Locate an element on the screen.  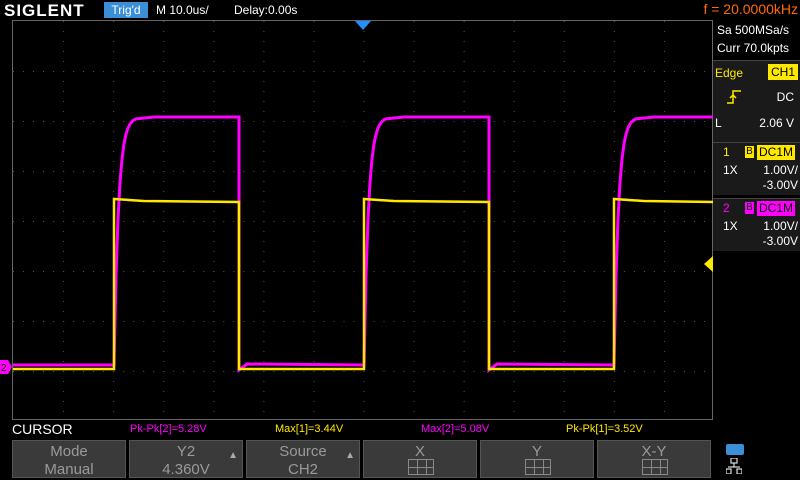
y2-softkey: Y2 4.360V ▲ is located at coordinates (186, 459).